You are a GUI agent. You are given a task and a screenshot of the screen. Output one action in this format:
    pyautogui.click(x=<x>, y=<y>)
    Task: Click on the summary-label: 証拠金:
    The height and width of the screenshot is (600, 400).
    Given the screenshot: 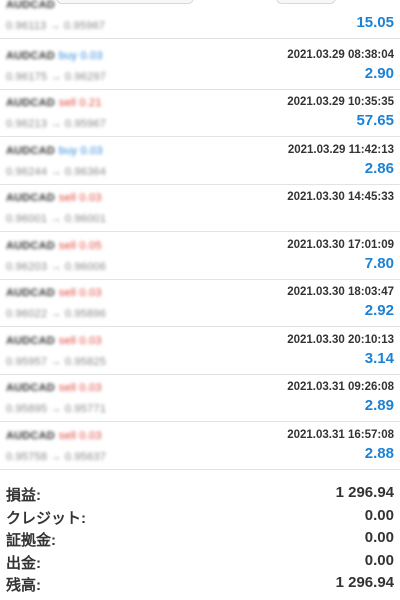 What is the action you would take?
    pyautogui.click(x=31, y=540)
    